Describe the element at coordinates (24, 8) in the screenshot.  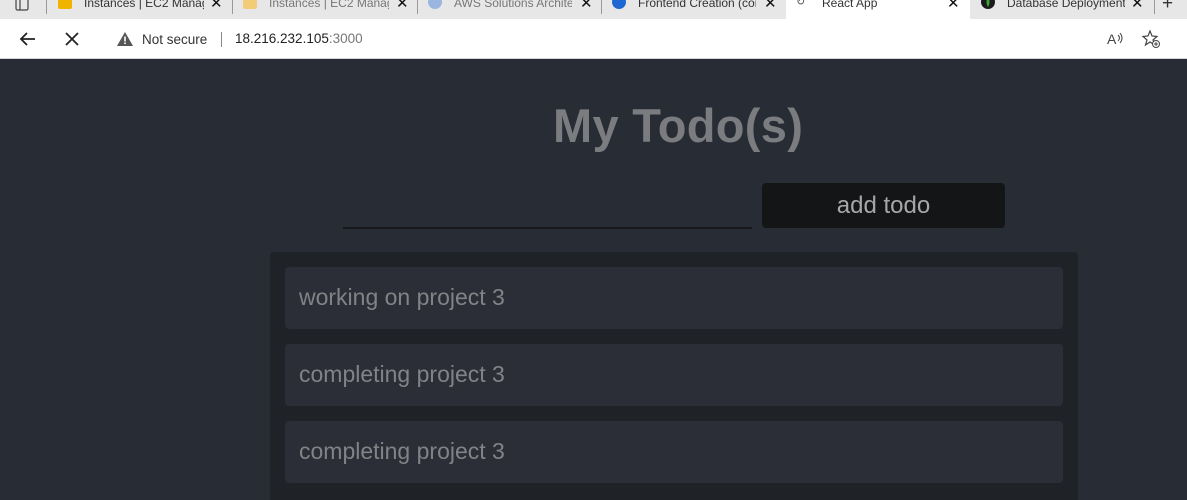
I see `tab-actions-icon` at that location.